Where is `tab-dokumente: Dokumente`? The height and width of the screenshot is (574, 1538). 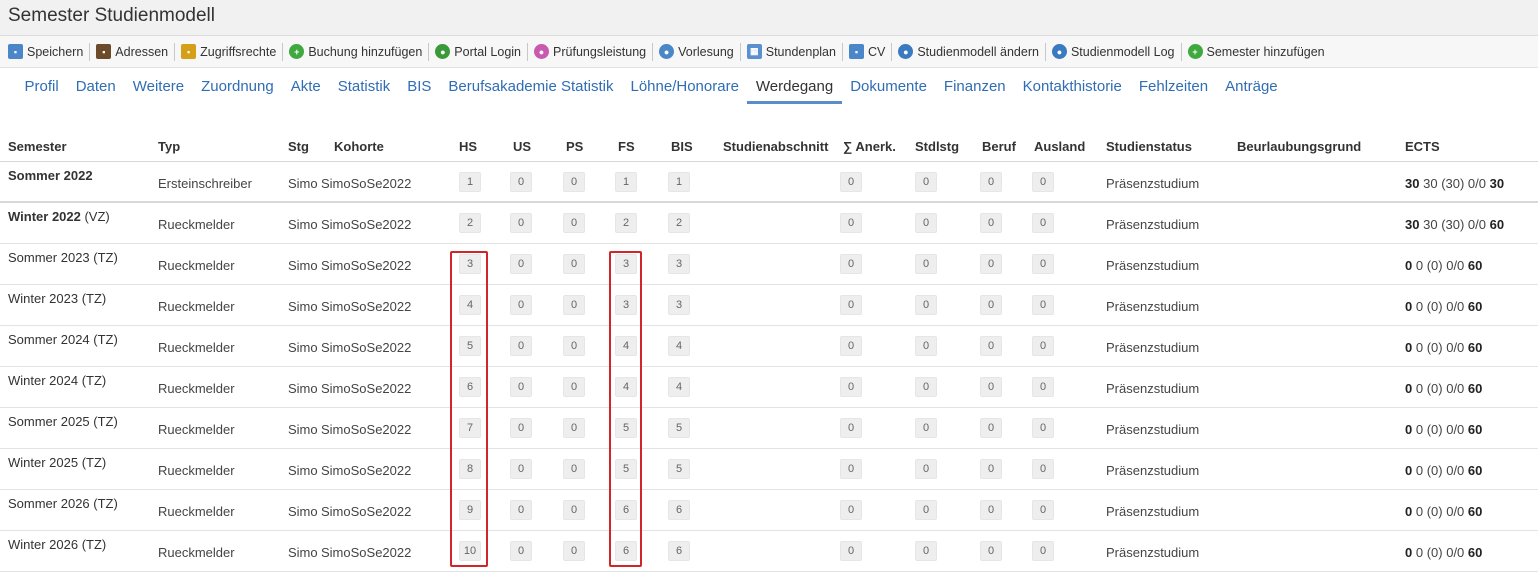 tab-dokumente: Dokumente is located at coordinates (889, 91).